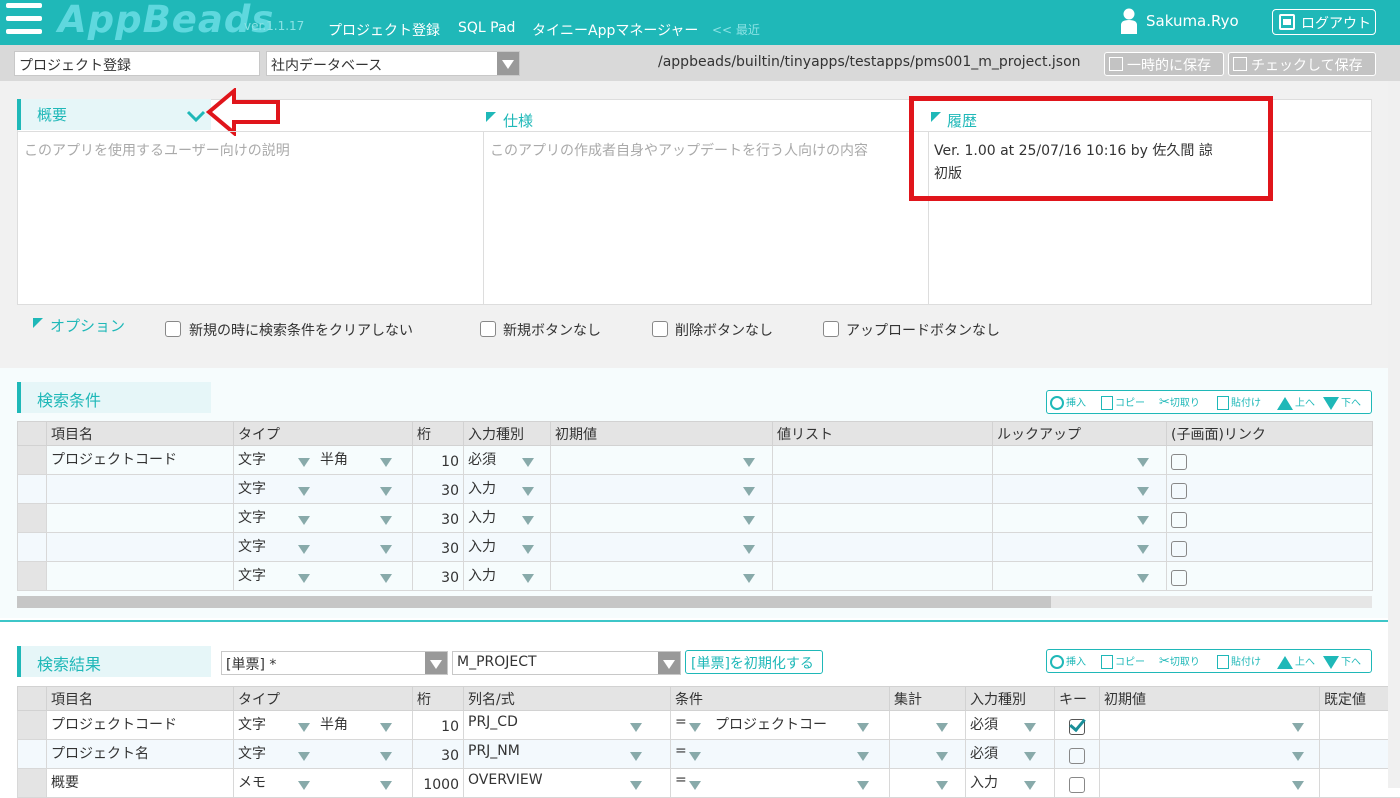 Image resolution: width=1400 pixels, height=798 pixels. I want to click on column-name-cell: PRJ_CD, so click(567, 725).